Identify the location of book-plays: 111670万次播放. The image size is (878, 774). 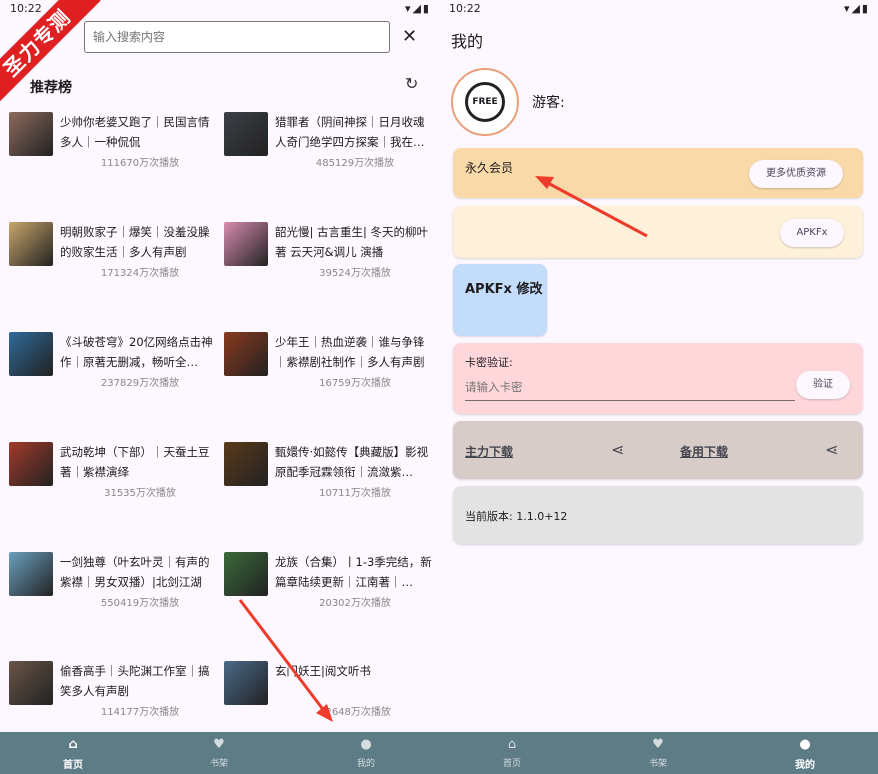
(140, 163).